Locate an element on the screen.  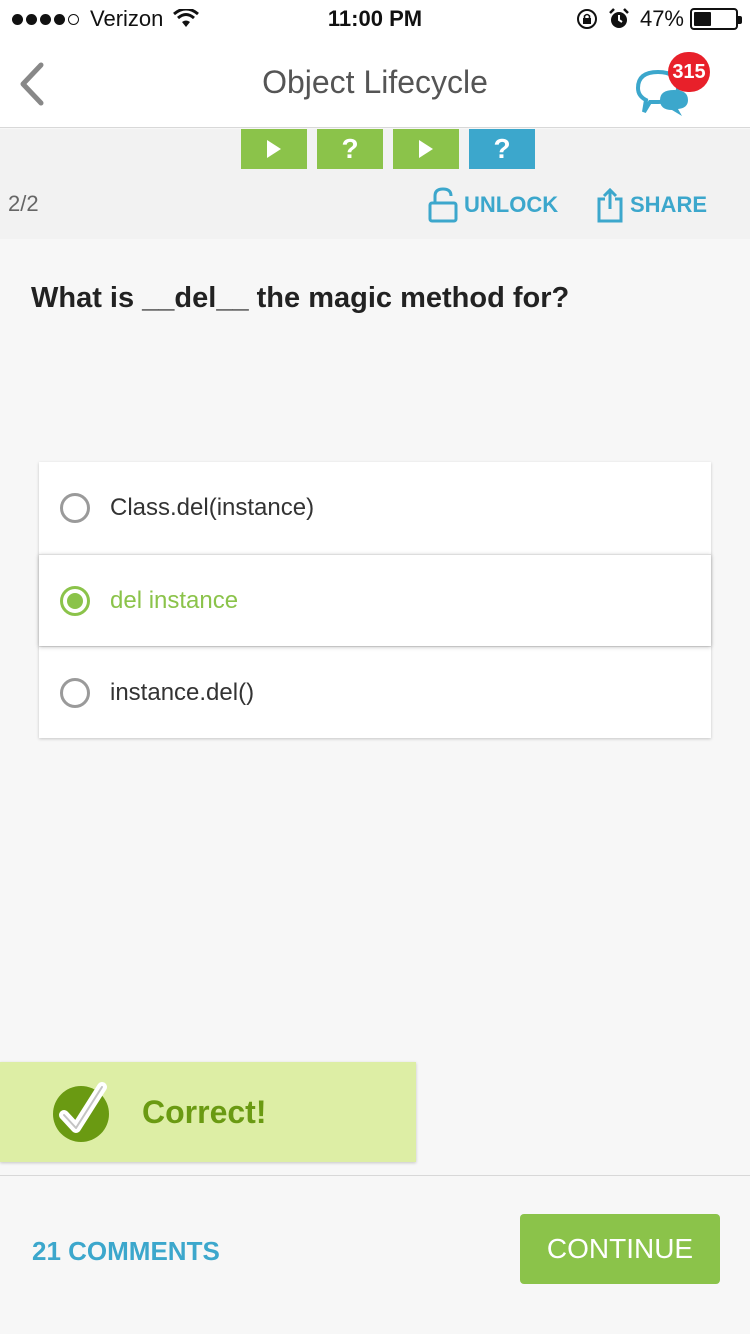
result-banner: Correct! is located at coordinates (208, 1112).